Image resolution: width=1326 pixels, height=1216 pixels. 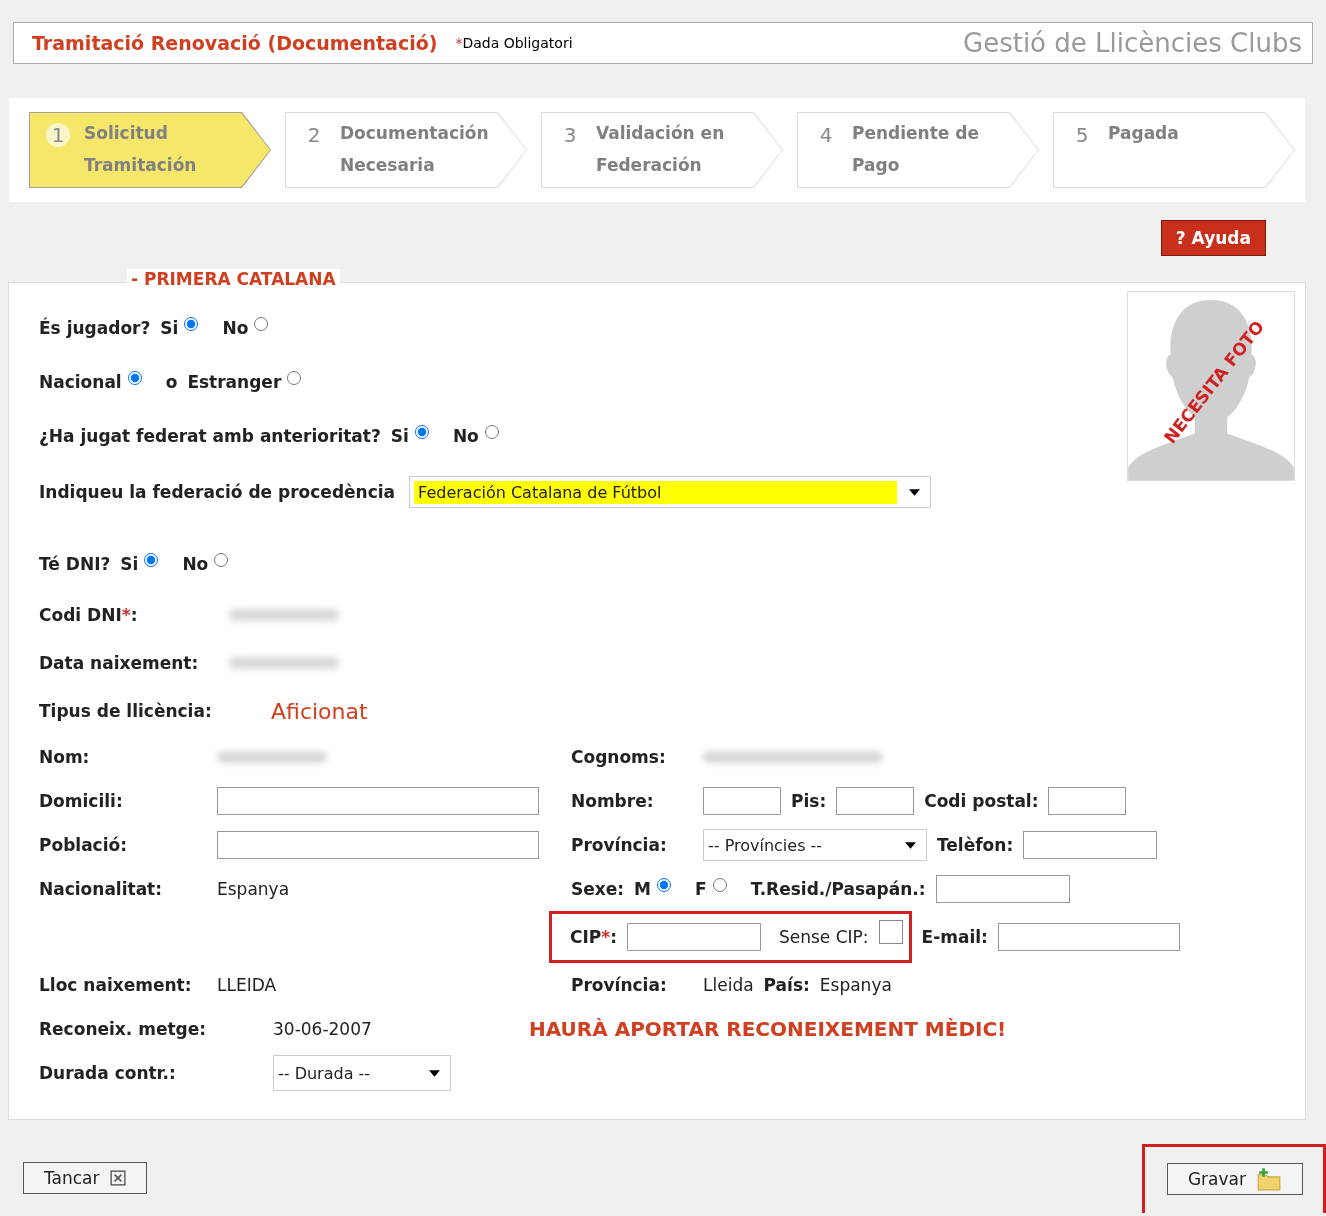 What do you see at coordinates (1213, 238) in the screenshot?
I see `help-button: ? Ayuda` at bounding box center [1213, 238].